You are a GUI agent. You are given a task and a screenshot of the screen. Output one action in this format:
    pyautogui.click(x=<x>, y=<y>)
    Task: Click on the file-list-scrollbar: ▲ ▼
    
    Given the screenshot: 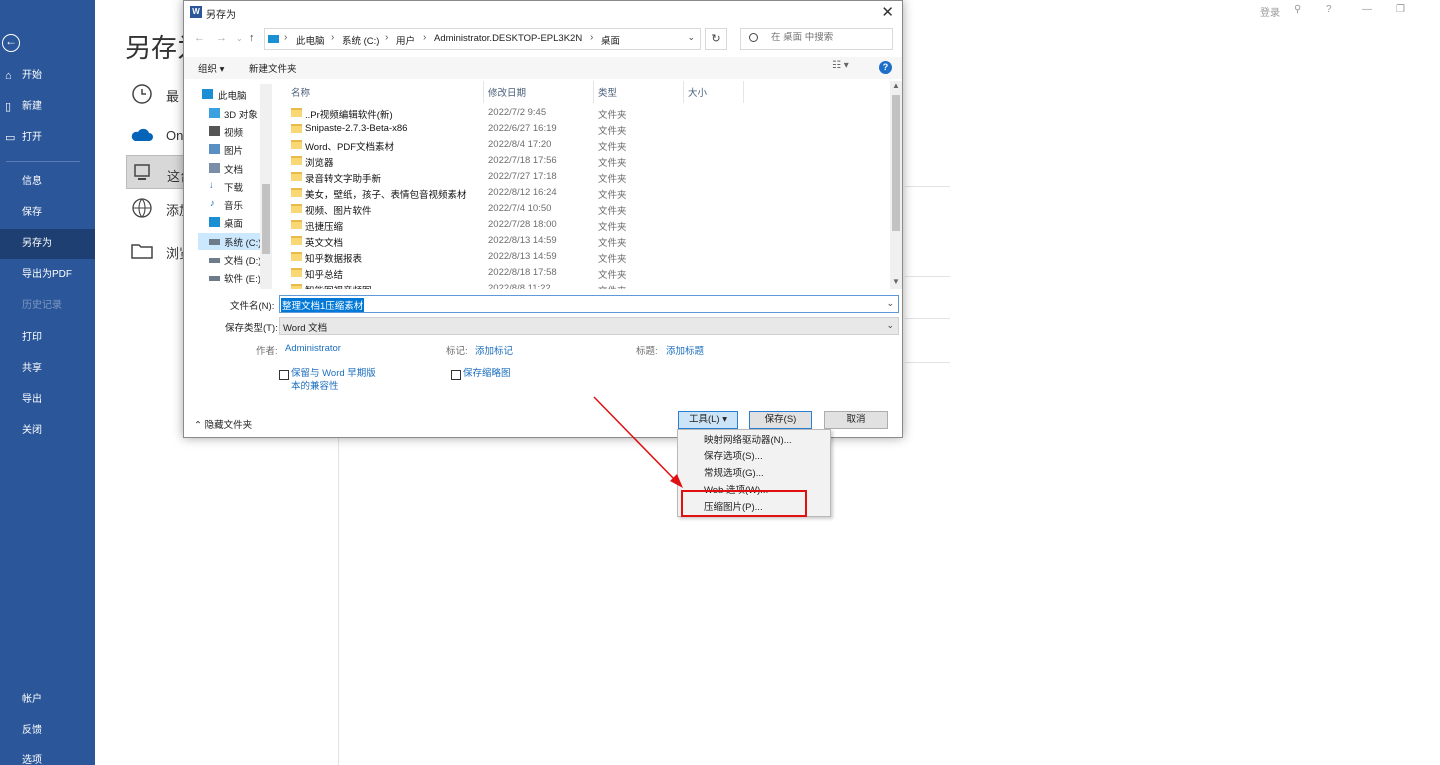 What is the action you would take?
    pyautogui.click(x=896, y=185)
    